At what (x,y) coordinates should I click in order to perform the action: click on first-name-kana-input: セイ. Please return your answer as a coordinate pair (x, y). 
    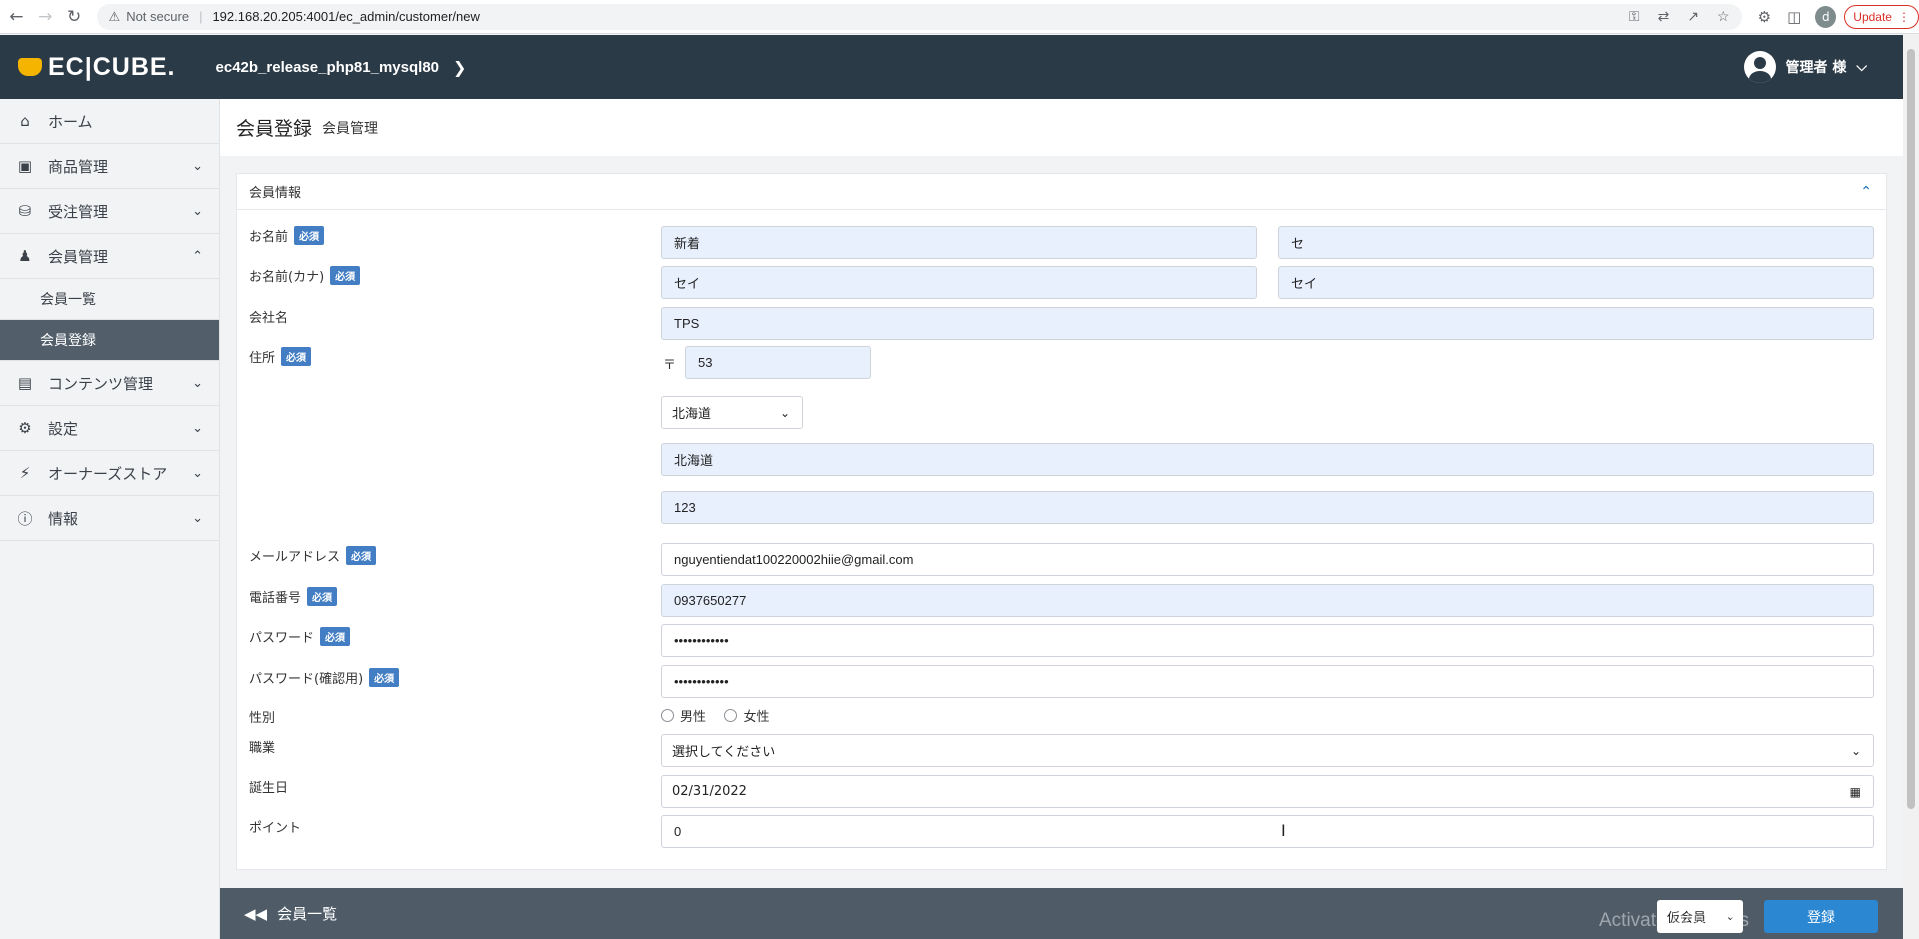
    Looking at the image, I should click on (1576, 282).